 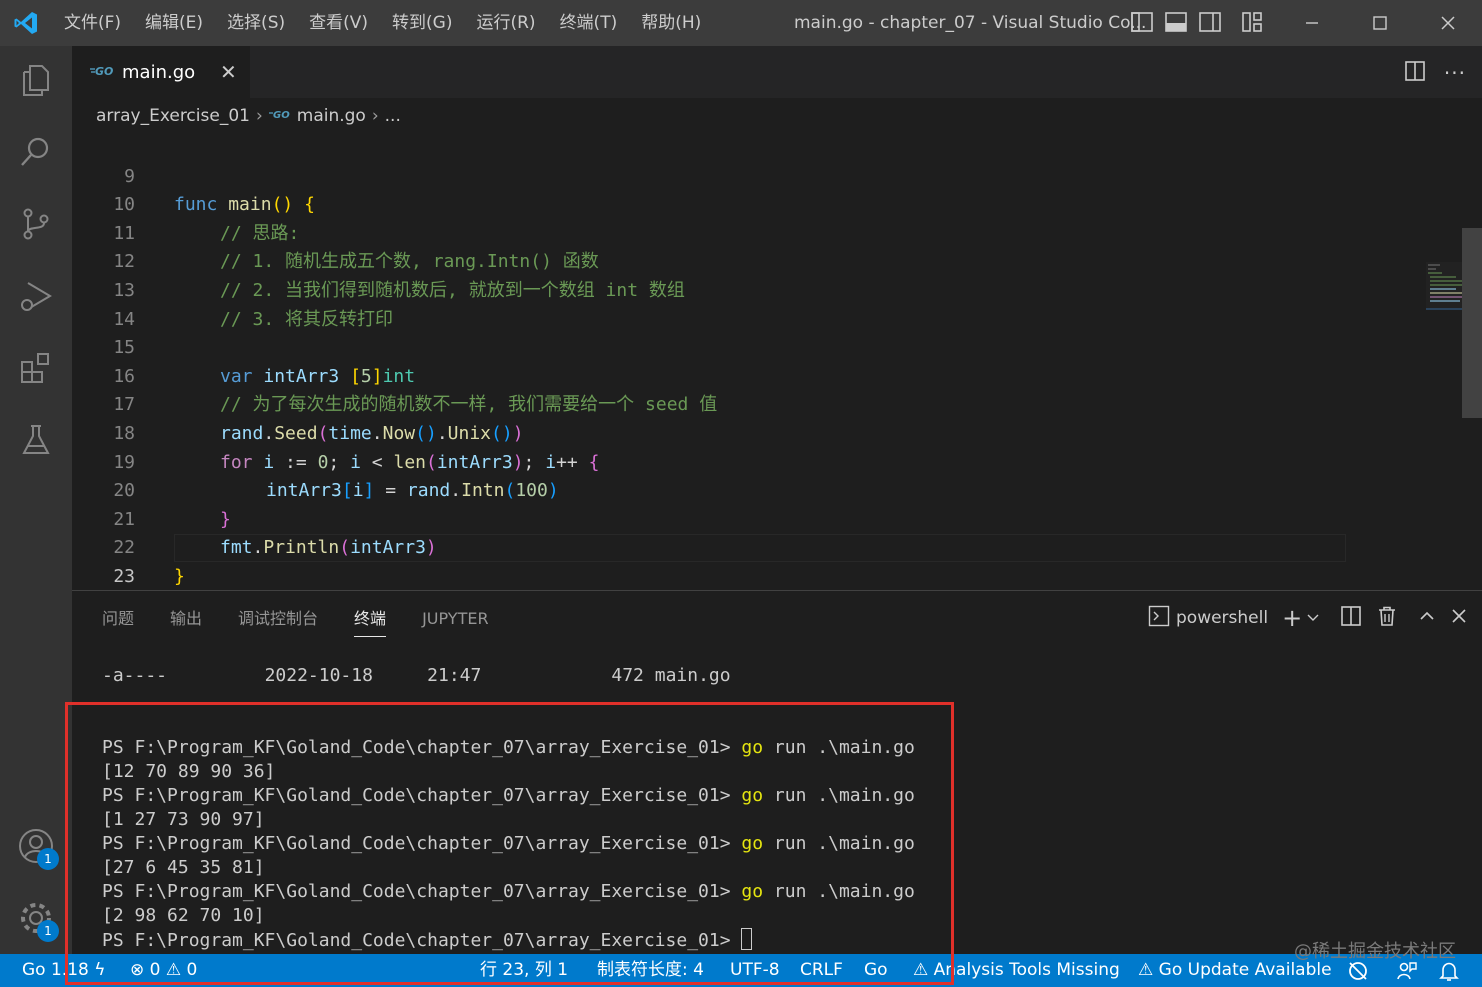 I want to click on tab-main-go: GO main.go ✕, so click(x=161, y=72).